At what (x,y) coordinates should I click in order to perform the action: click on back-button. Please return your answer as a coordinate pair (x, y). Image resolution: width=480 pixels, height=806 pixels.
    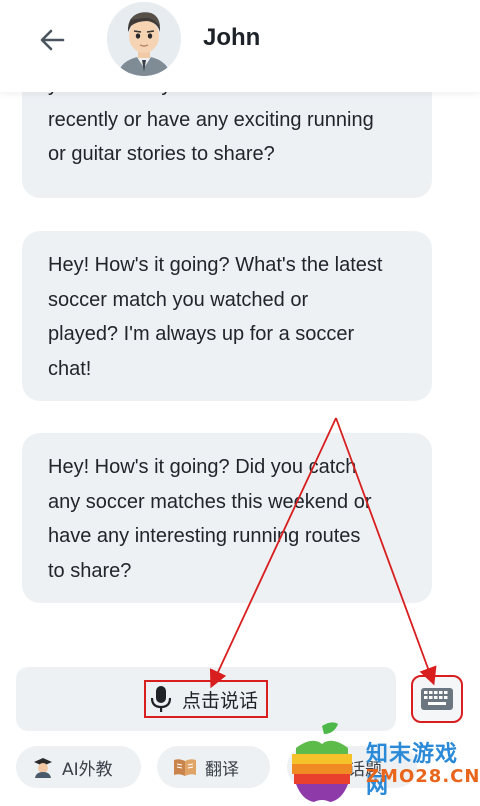
    Looking at the image, I should click on (52, 40).